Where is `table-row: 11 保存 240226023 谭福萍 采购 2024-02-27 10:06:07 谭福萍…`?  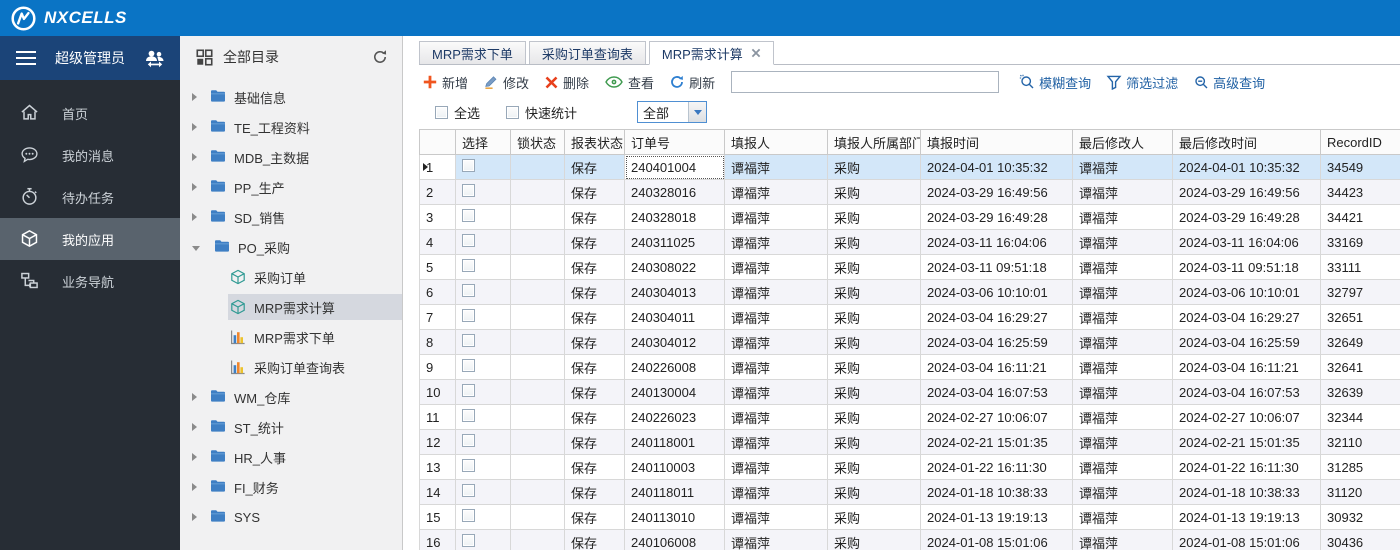 table-row: 11 保存 240226023 谭福萍 采购 2024-02-27 10:06:07 谭福萍… is located at coordinates (909, 417).